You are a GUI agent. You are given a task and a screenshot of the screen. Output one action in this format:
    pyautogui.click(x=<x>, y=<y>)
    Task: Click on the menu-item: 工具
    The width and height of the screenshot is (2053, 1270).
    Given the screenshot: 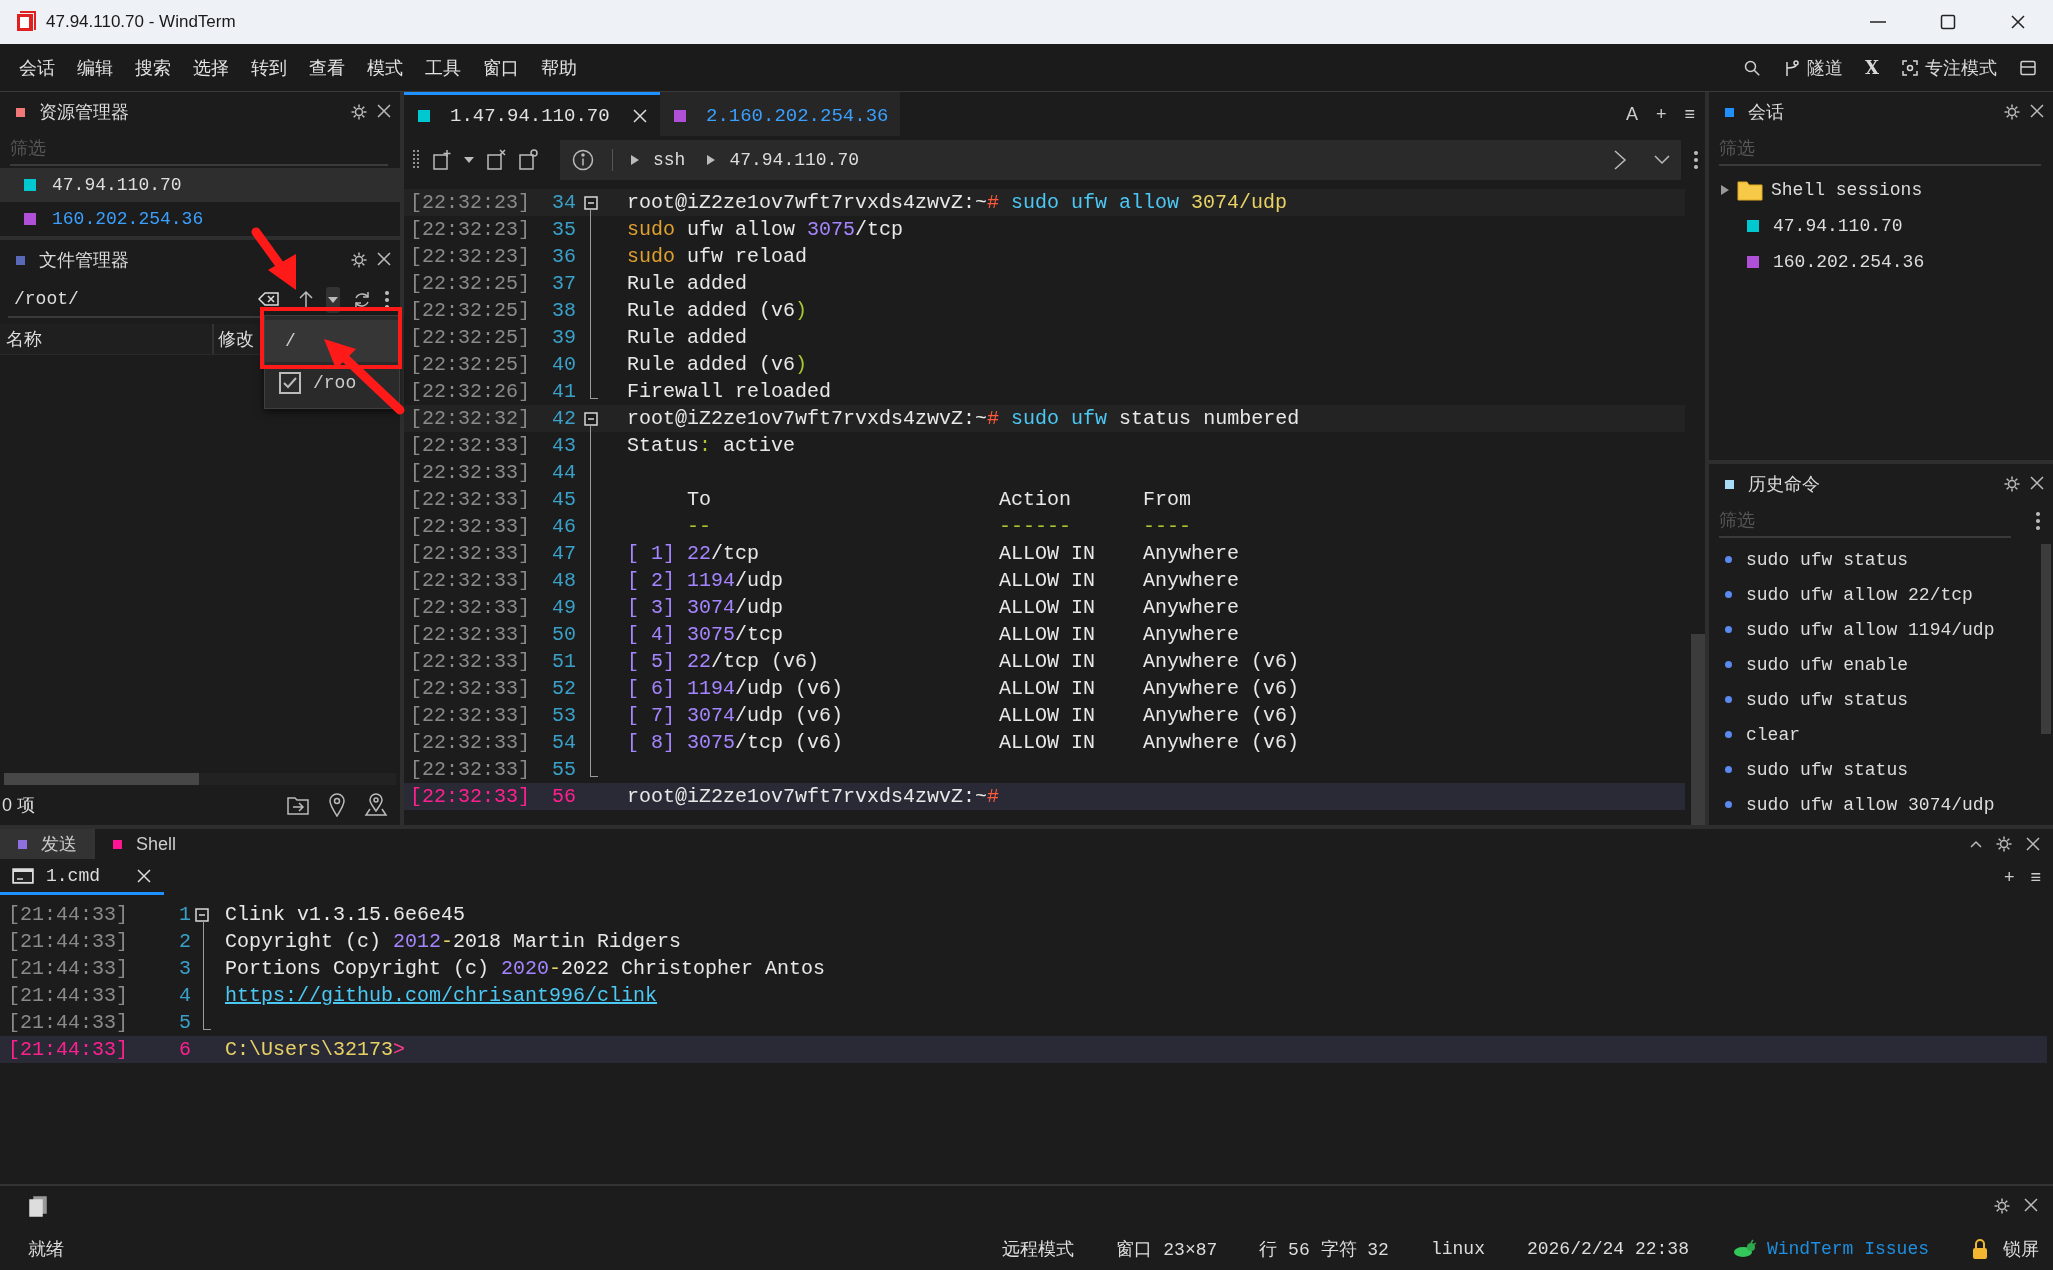 What is the action you would take?
    pyautogui.click(x=443, y=67)
    